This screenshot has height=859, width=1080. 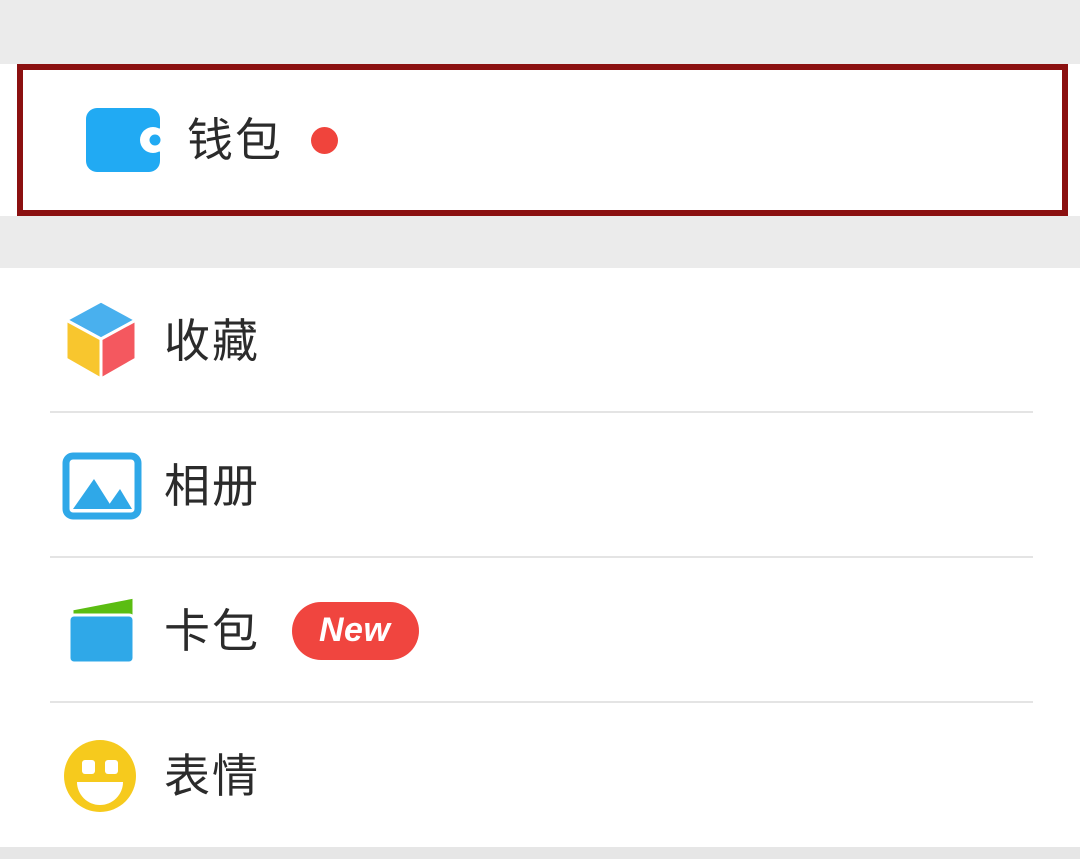 What do you see at coordinates (540, 32) in the screenshot?
I see `top-spacer-band` at bounding box center [540, 32].